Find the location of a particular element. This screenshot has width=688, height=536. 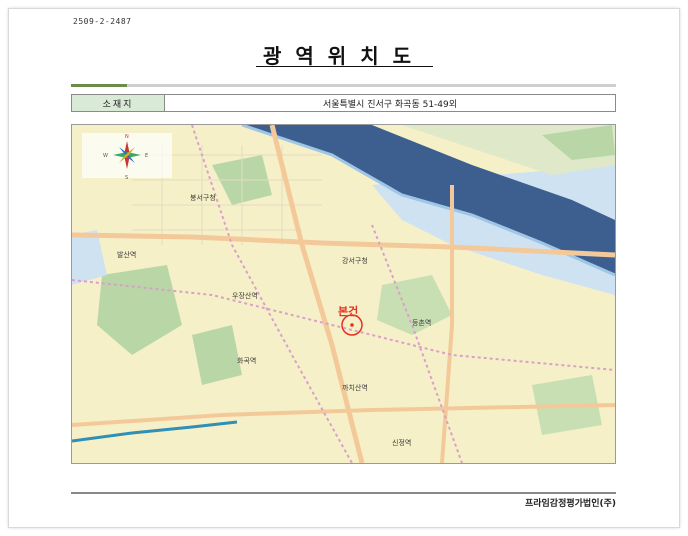

location-label: 소재지 is located at coordinates (118, 103).